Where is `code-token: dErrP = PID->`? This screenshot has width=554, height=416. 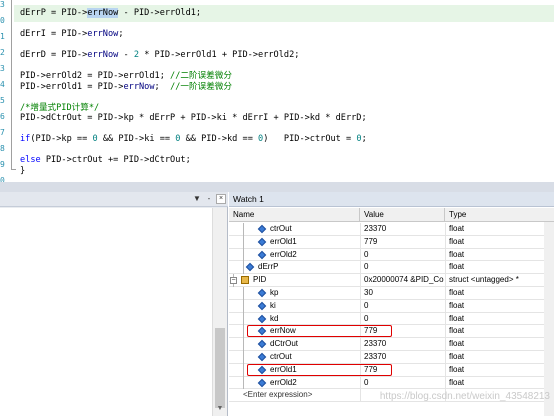 code-token: dErrP = PID-> is located at coordinates (54, 13).